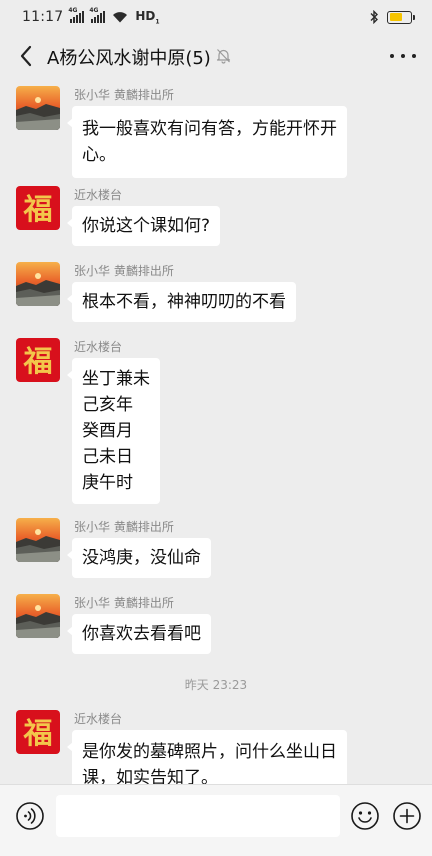 Image resolution: width=432 pixels, height=856 pixels. Describe the element at coordinates (141, 634) in the screenshot. I see `message-line: 你喜欢去看看吧` at that location.